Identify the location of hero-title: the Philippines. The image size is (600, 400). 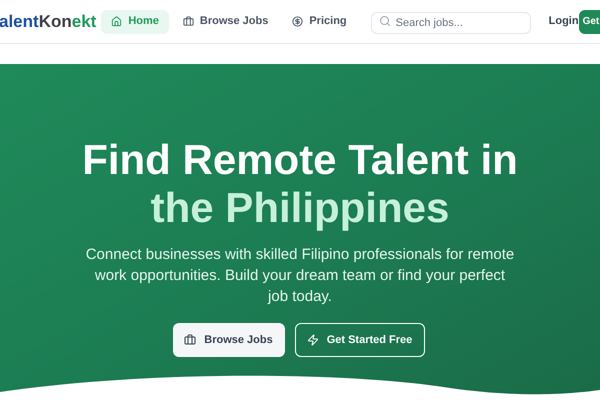
(300, 208).